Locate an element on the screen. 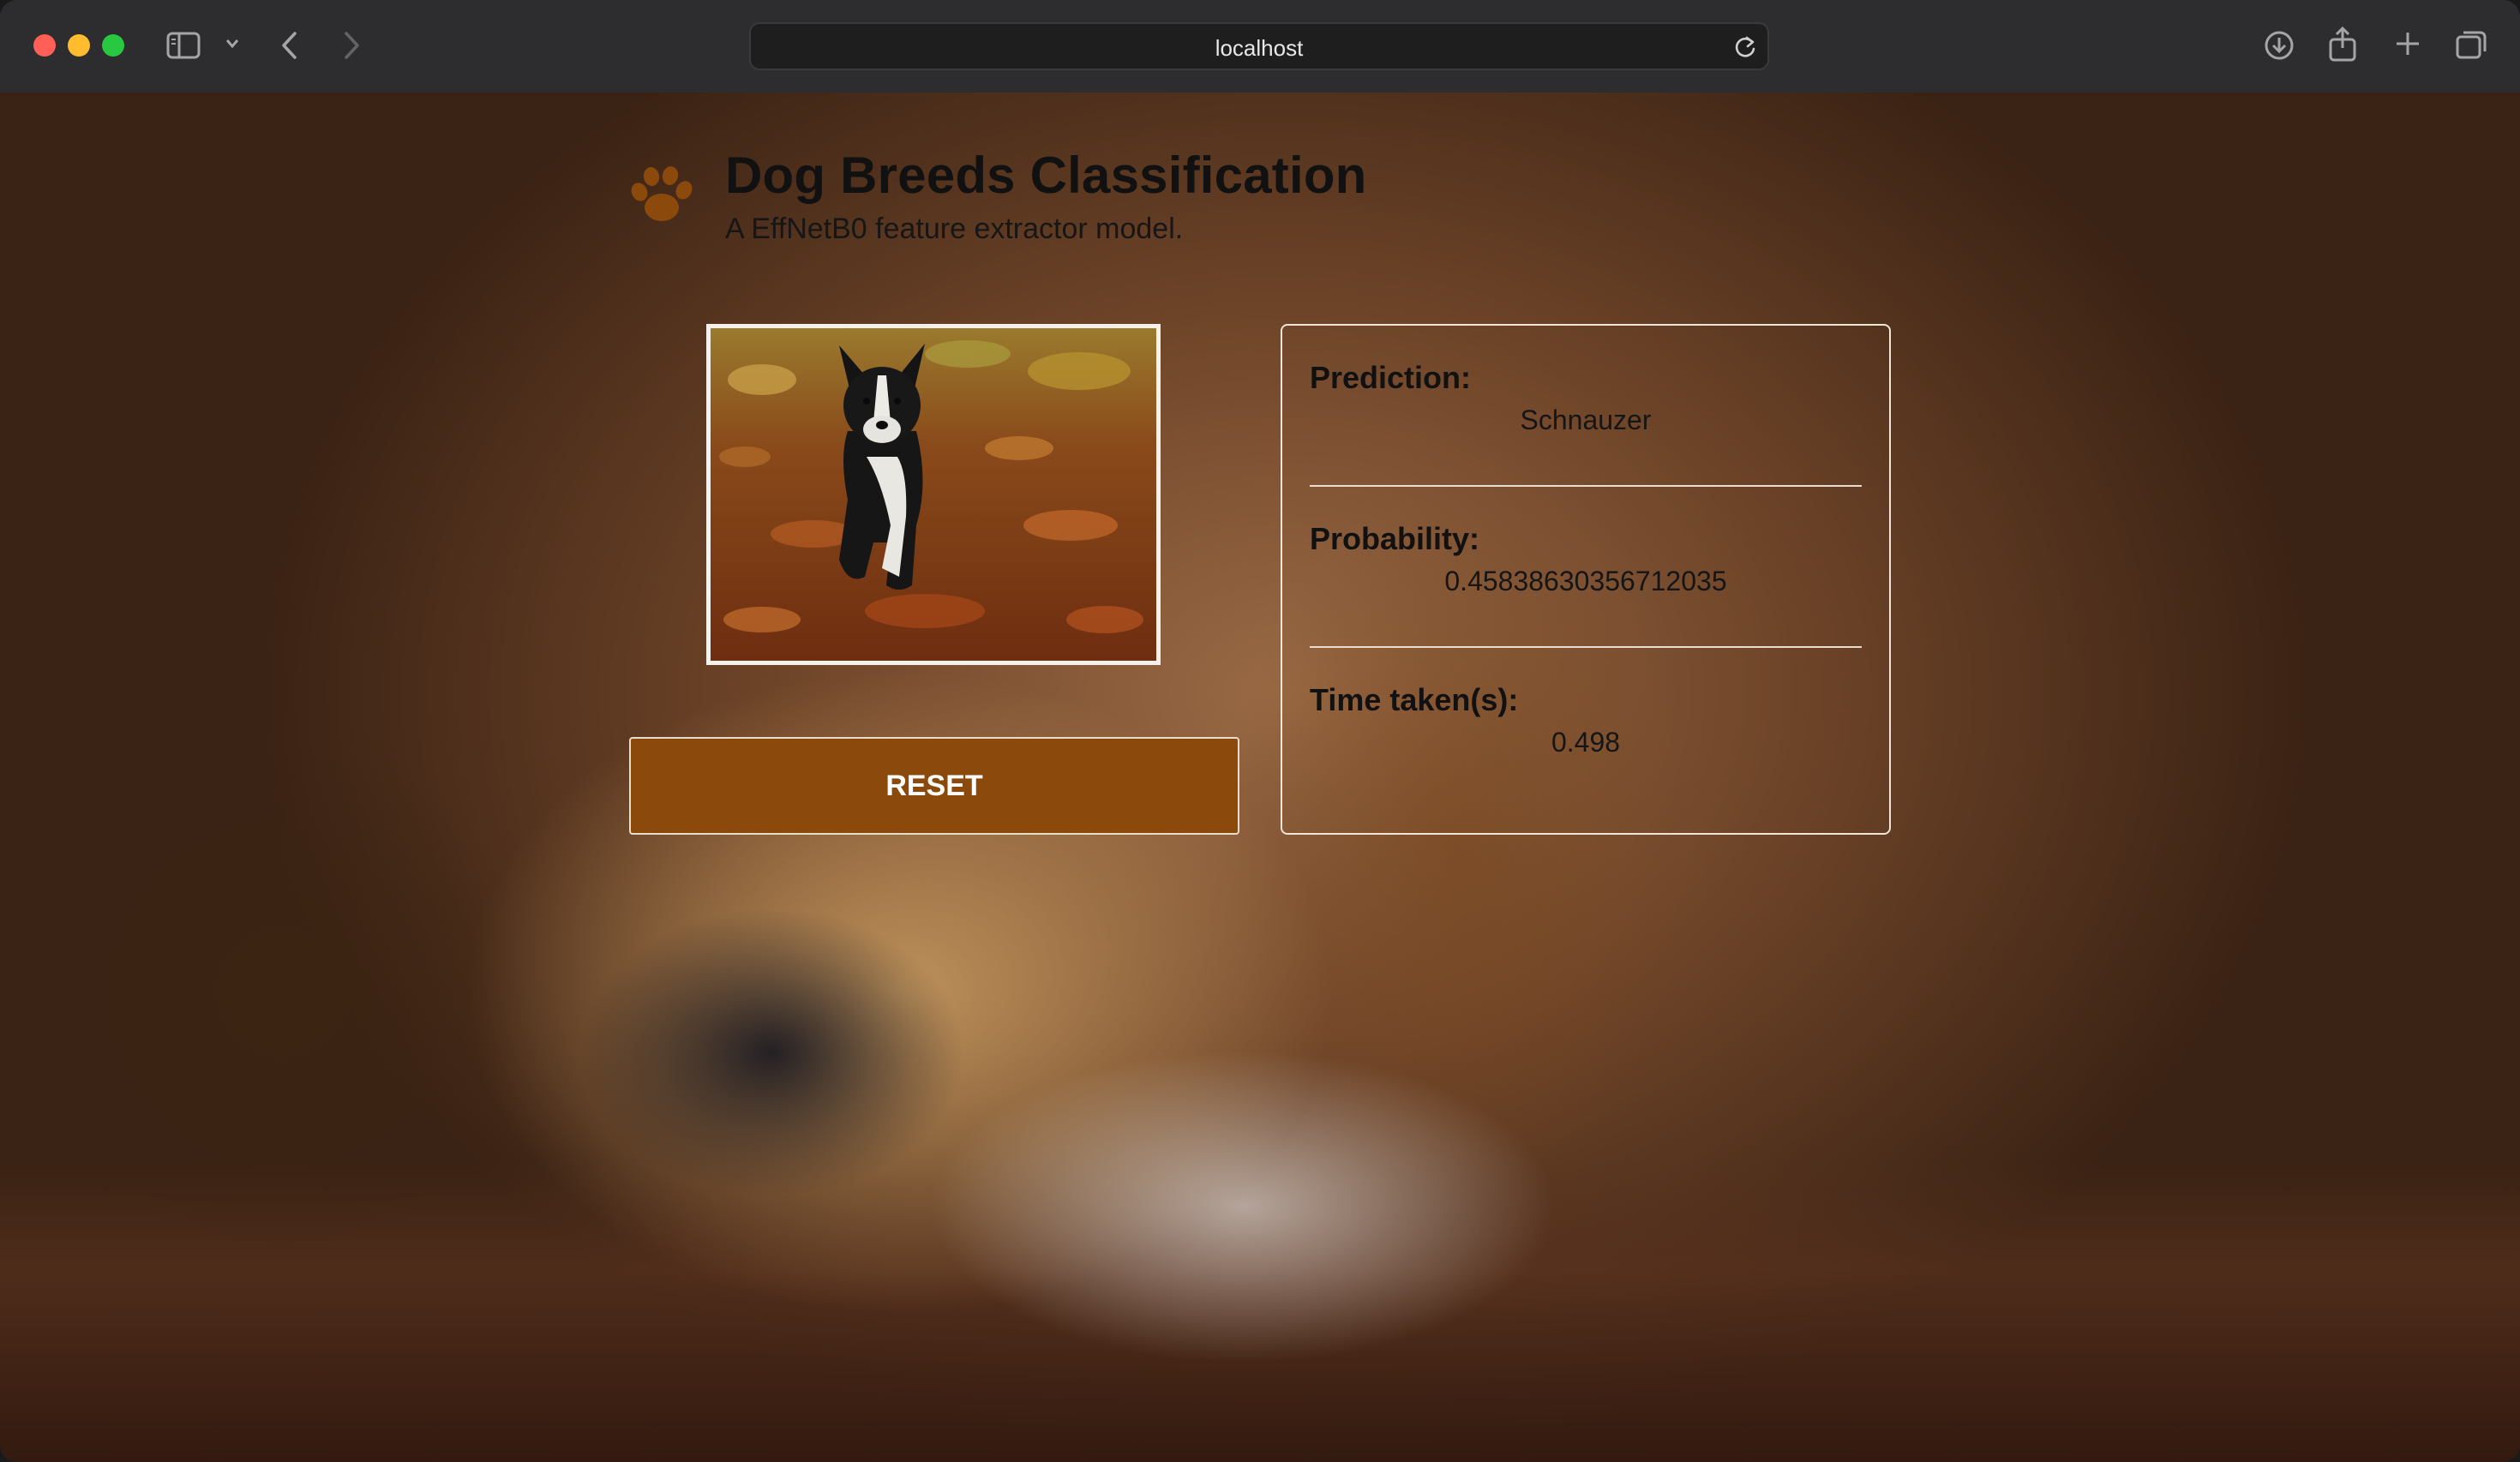  paw-icon is located at coordinates (661, 197).